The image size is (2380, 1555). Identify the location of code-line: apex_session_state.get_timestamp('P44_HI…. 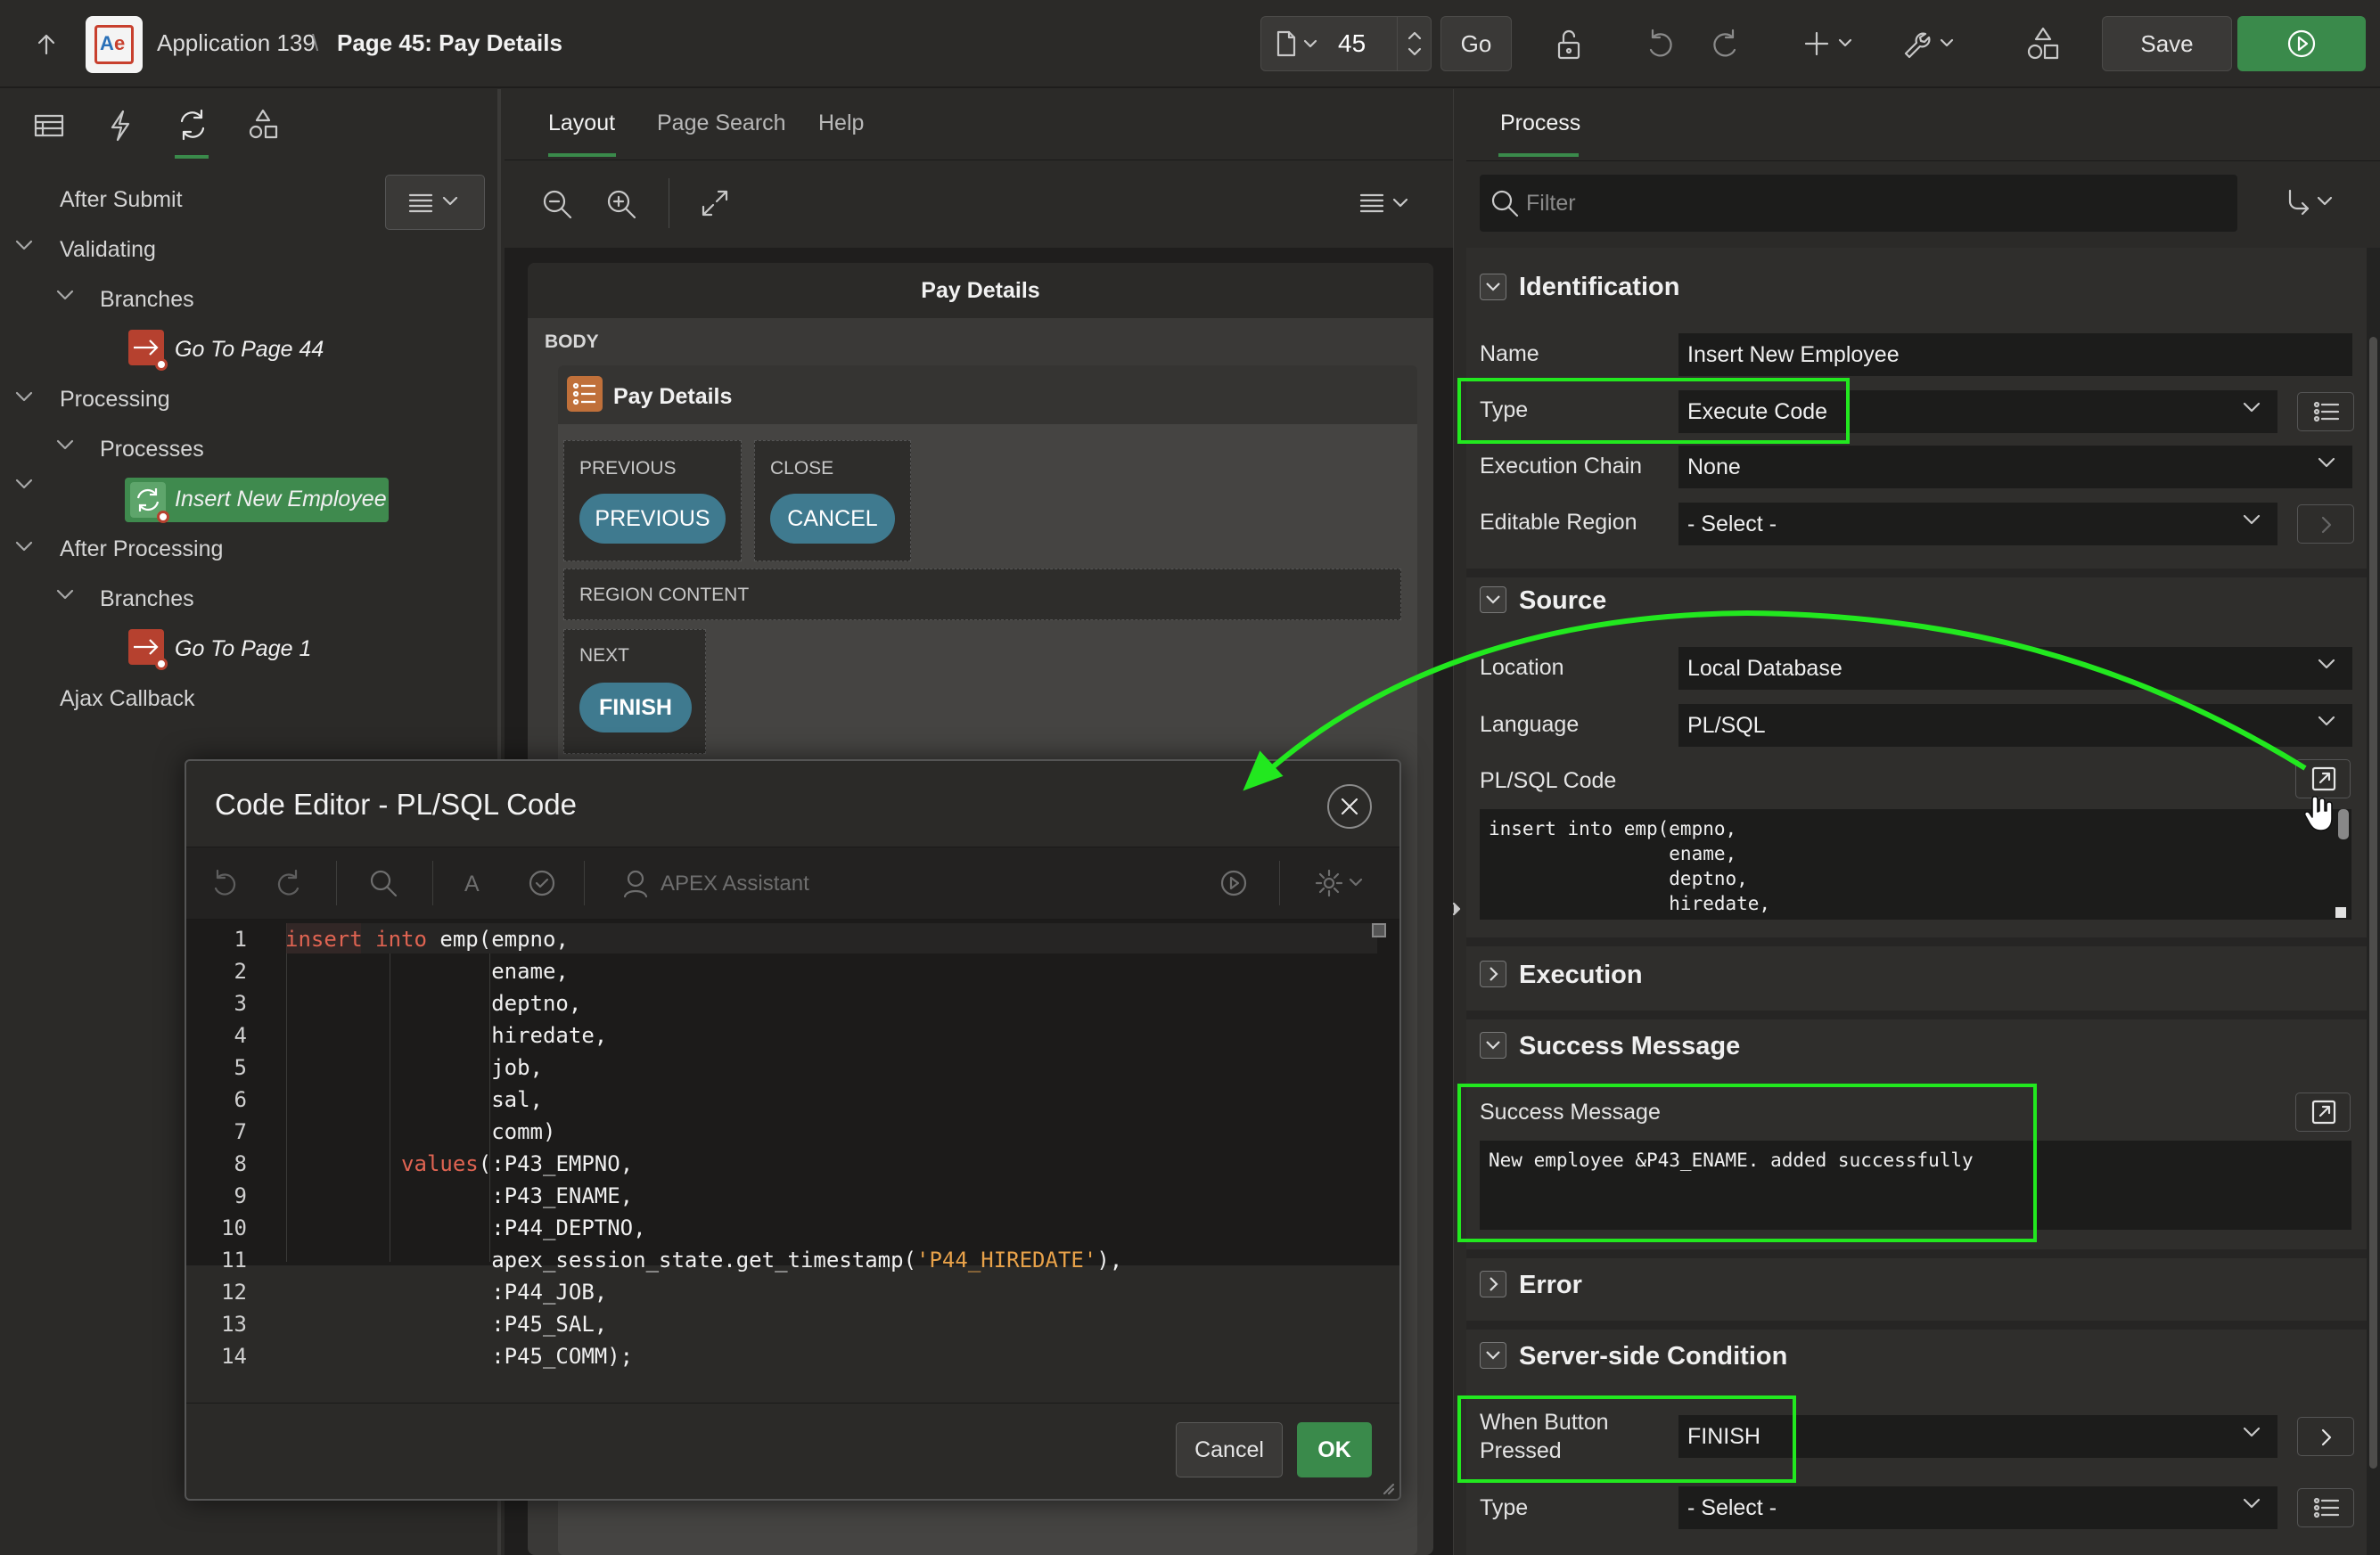
(703, 1260).